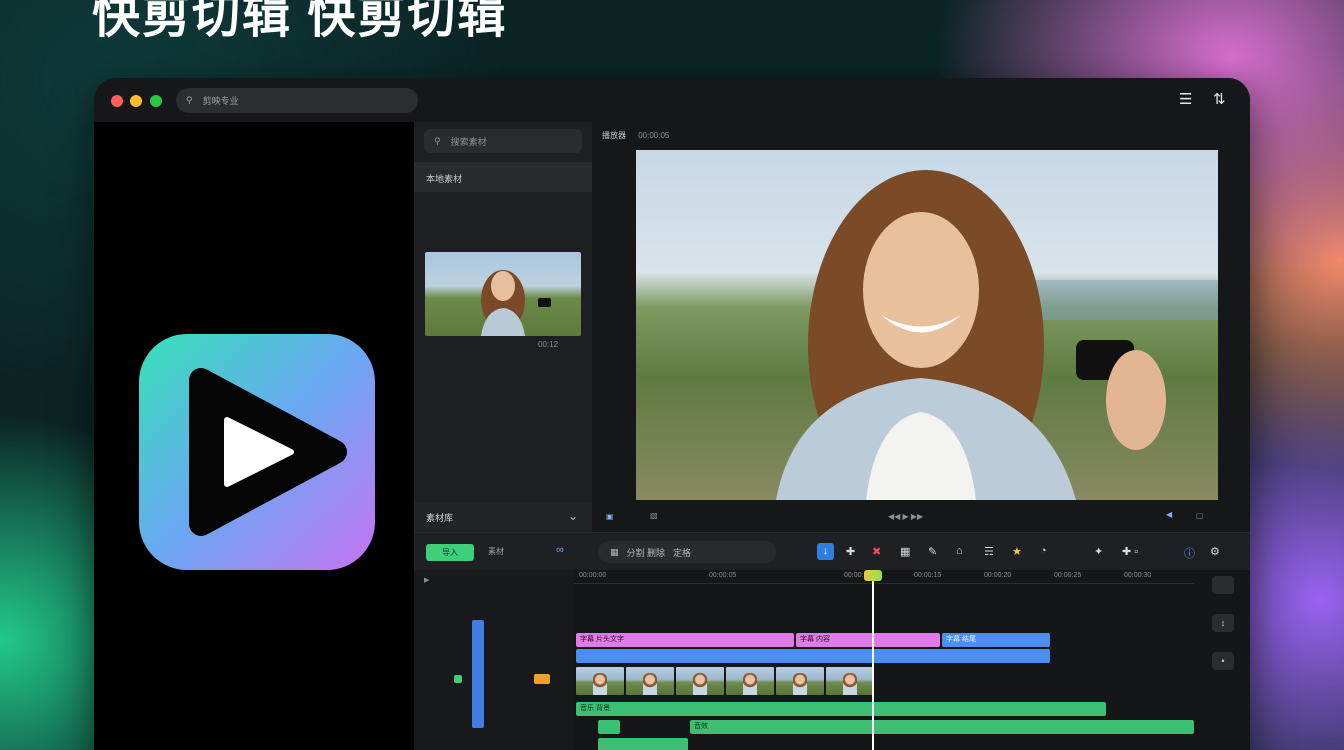  I want to click on zoom-in-button: •, so click(1223, 661).